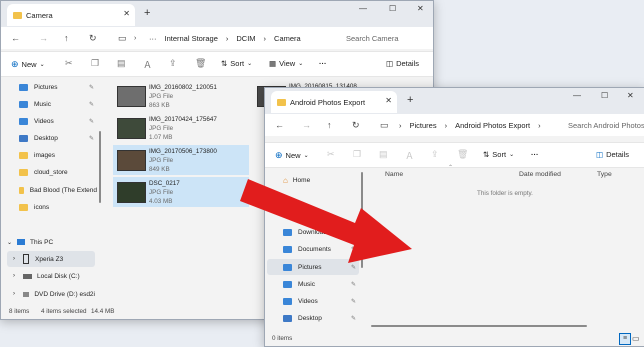  What do you see at coordinates (286, 63) in the screenshot?
I see `view-button: ▦ View ⌄` at bounding box center [286, 63].